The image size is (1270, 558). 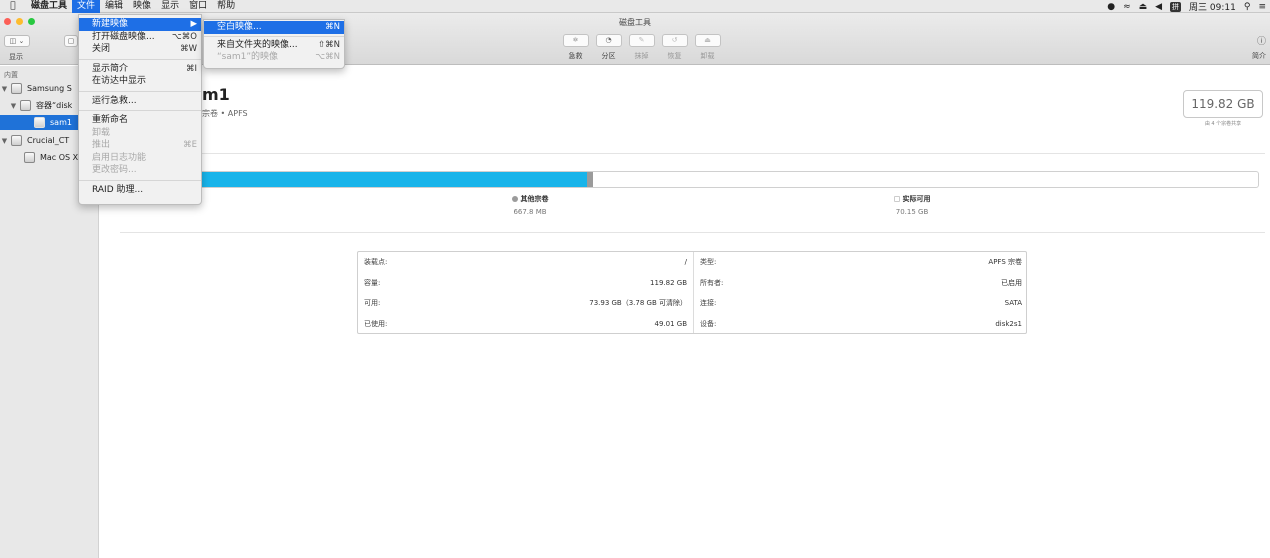 I want to click on unmount-button: ⏏ 卸载, so click(x=707, y=47).